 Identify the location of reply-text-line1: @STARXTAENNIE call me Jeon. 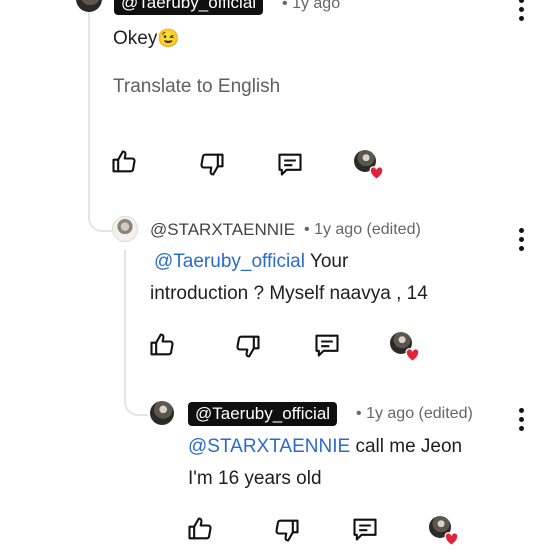
(325, 446).